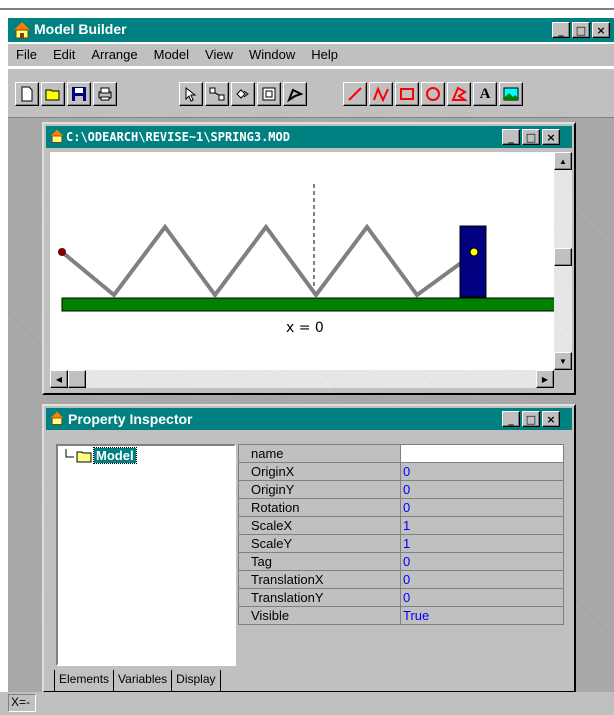  What do you see at coordinates (64, 55) in the screenshot?
I see `menu-edit: Edit` at bounding box center [64, 55].